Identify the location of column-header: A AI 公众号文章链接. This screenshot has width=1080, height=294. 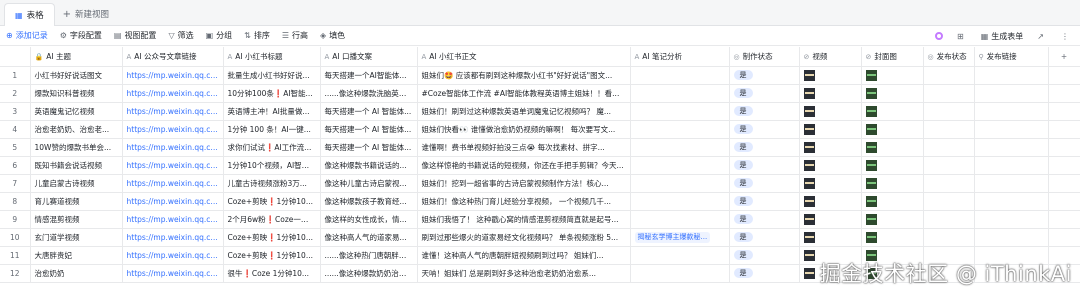
(173, 57).